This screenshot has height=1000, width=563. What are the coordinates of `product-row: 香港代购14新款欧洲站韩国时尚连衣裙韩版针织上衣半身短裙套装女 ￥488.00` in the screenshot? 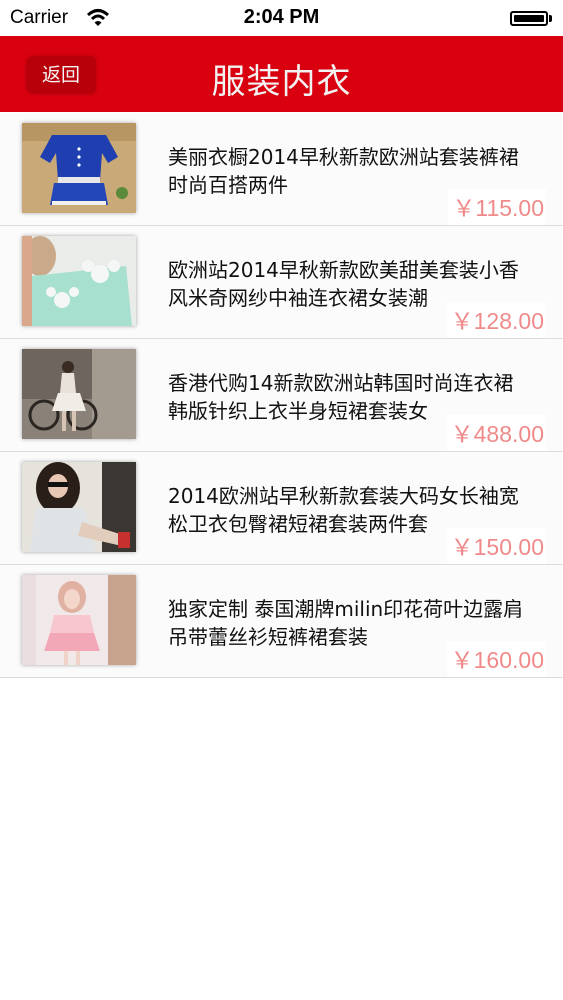 It's located at (281, 395).